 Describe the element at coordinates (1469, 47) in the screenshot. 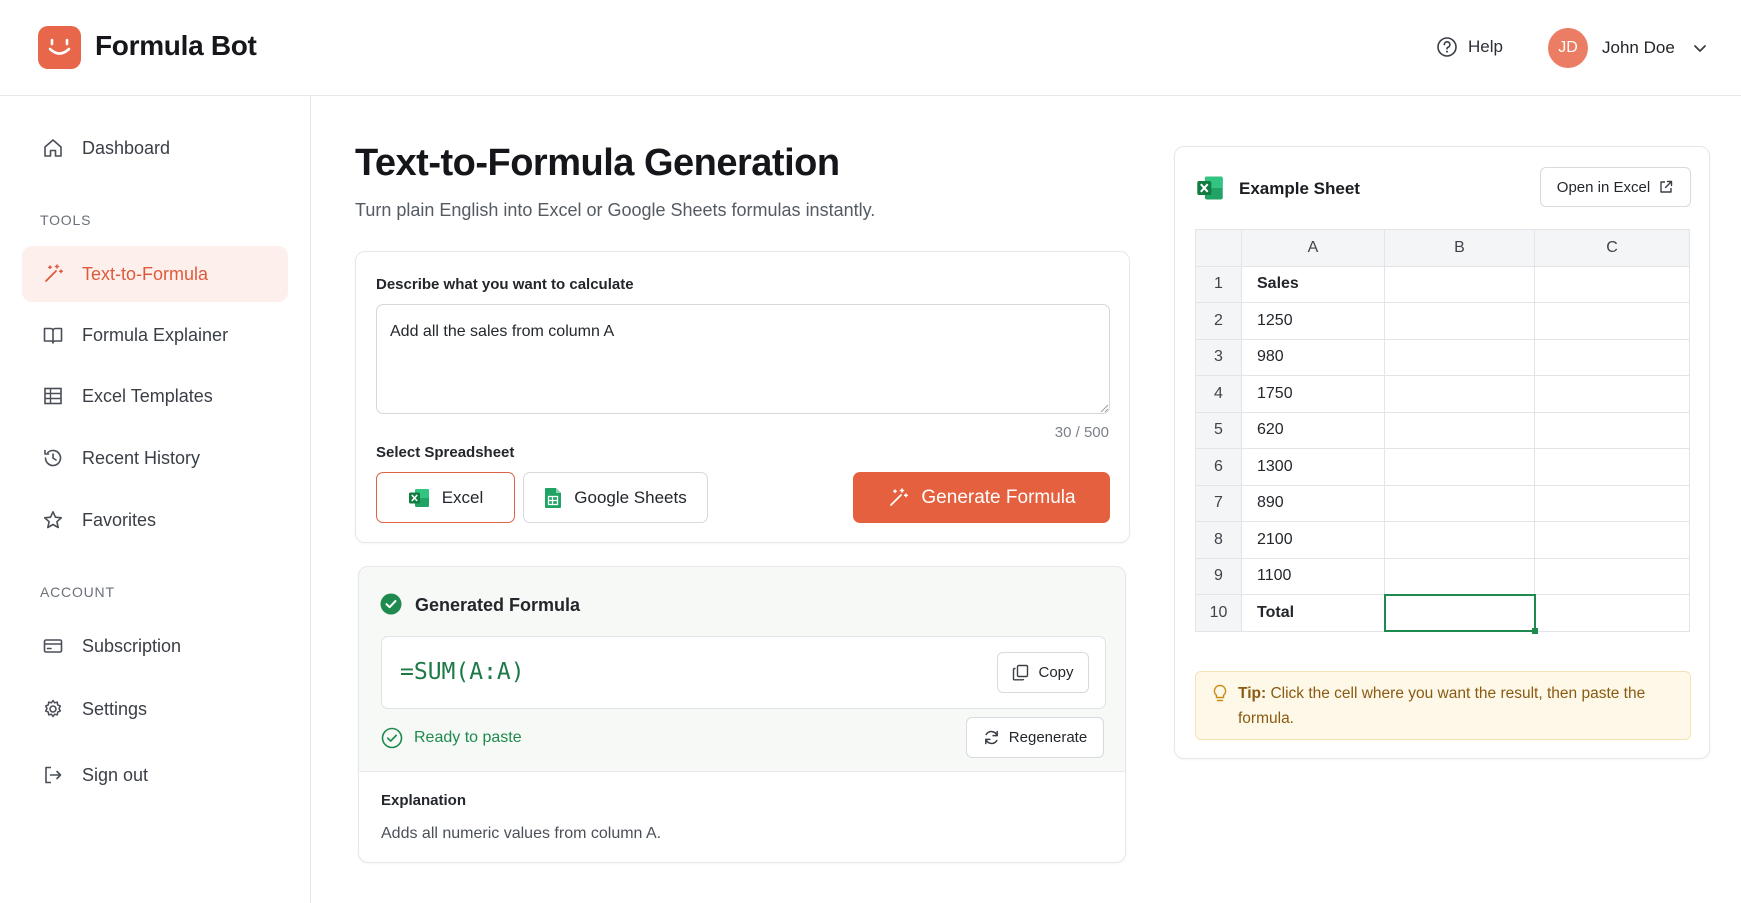

I see `help-link: Help` at that location.